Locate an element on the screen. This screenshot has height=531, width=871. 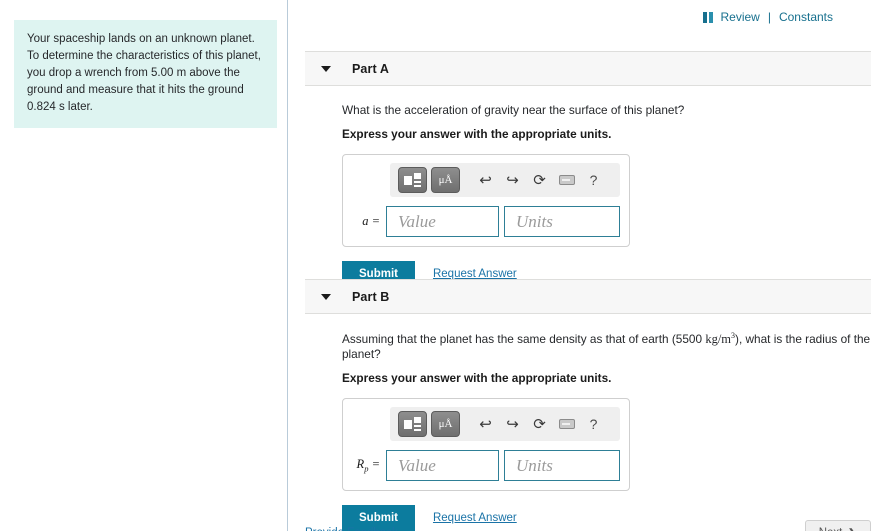
part-a-input-row: a = Value Units is located at coordinates (486, 221).